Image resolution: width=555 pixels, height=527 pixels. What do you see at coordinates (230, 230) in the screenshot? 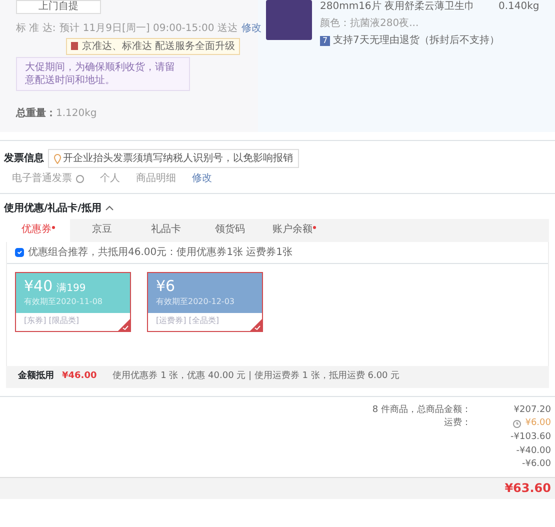
I see `tab: 领货码` at bounding box center [230, 230].